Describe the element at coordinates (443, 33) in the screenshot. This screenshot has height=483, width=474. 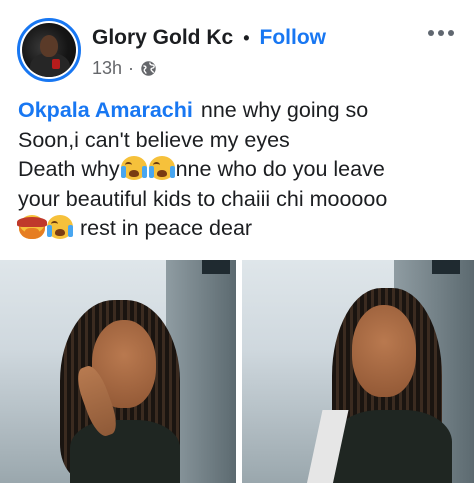
I see `more-options-icon` at that location.